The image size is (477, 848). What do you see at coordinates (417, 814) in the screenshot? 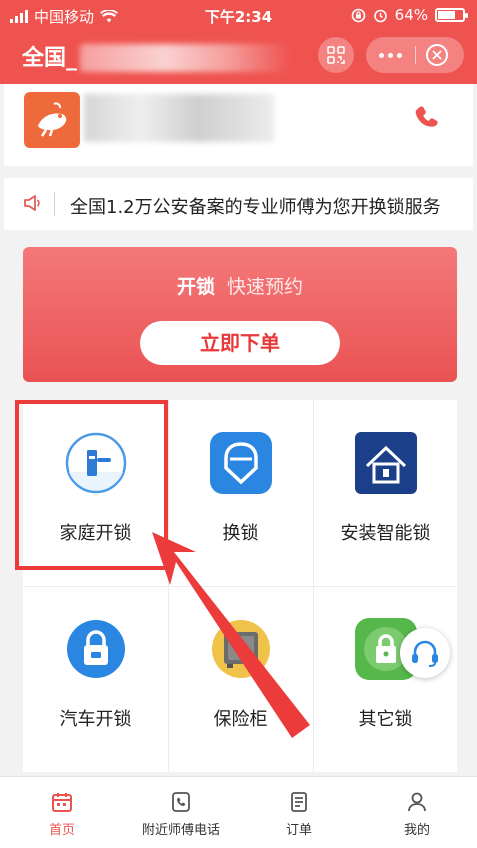
I see `nav-mine: 我的` at bounding box center [417, 814].